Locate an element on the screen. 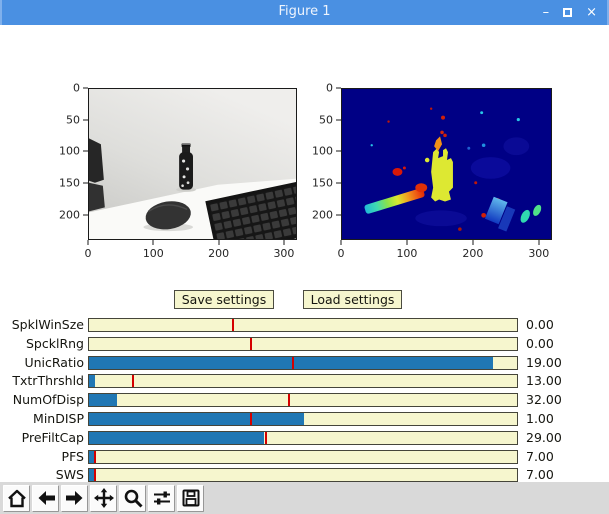 The image size is (609, 514). camera-image-plot is located at coordinates (192, 164).